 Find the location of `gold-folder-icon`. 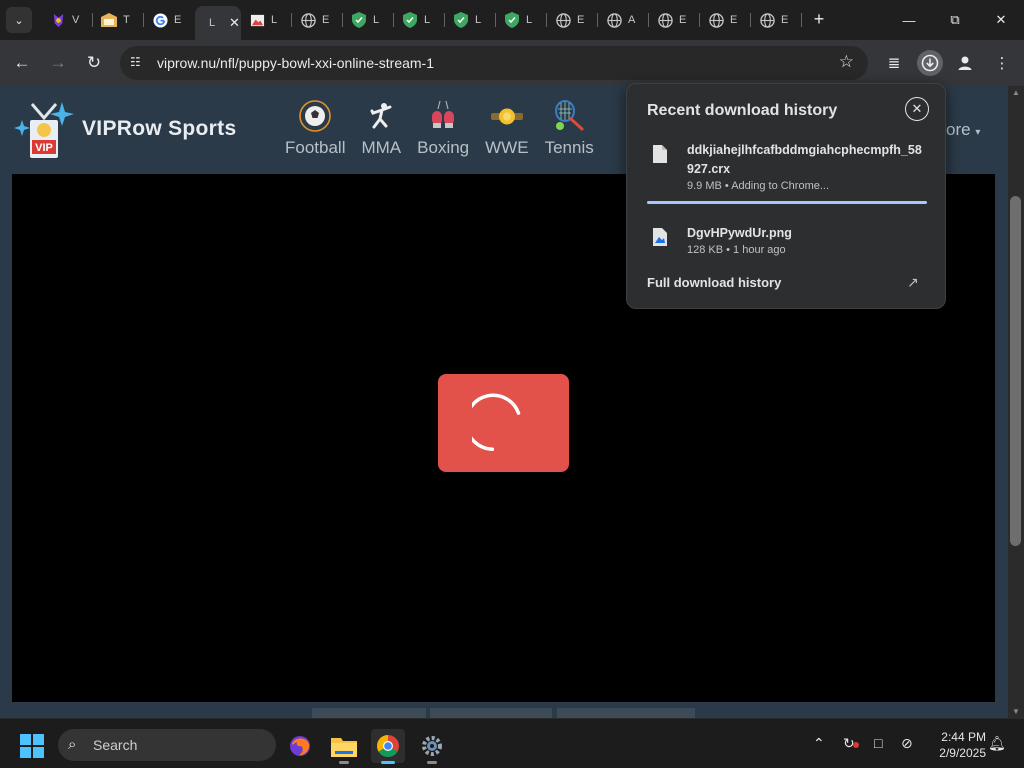

gold-folder-icon is located at coordinates (109, 20).